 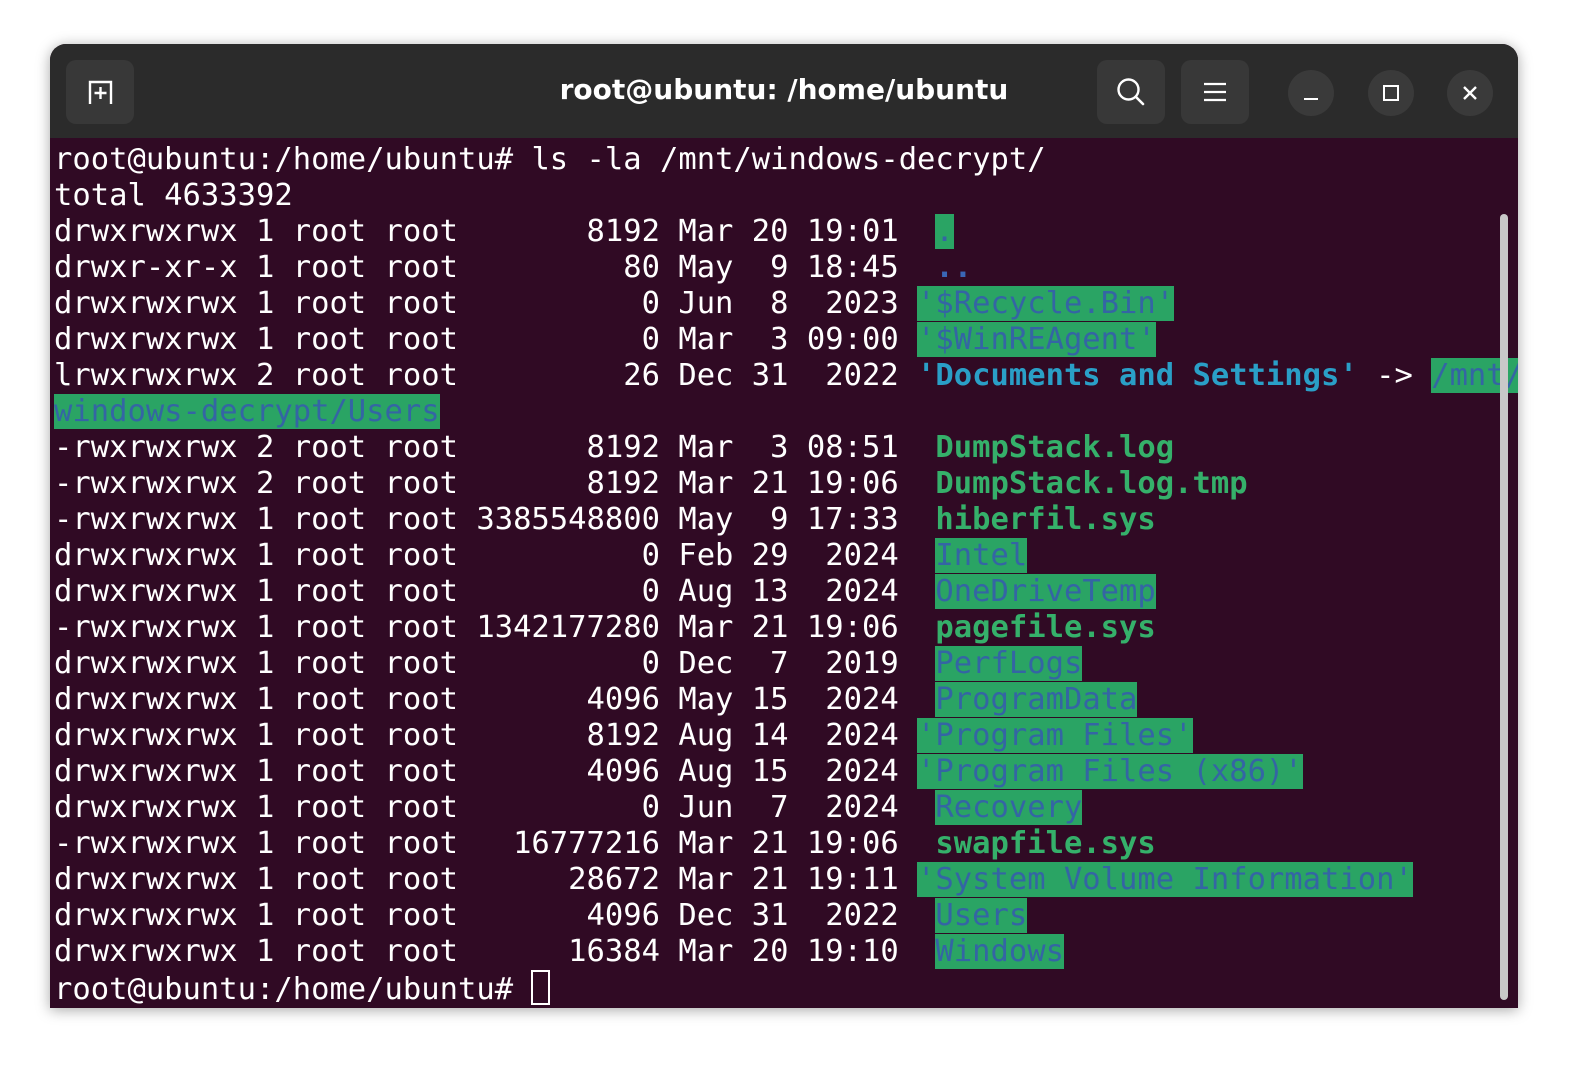 I want to click on menu-button, so click(x=1215, y=92).